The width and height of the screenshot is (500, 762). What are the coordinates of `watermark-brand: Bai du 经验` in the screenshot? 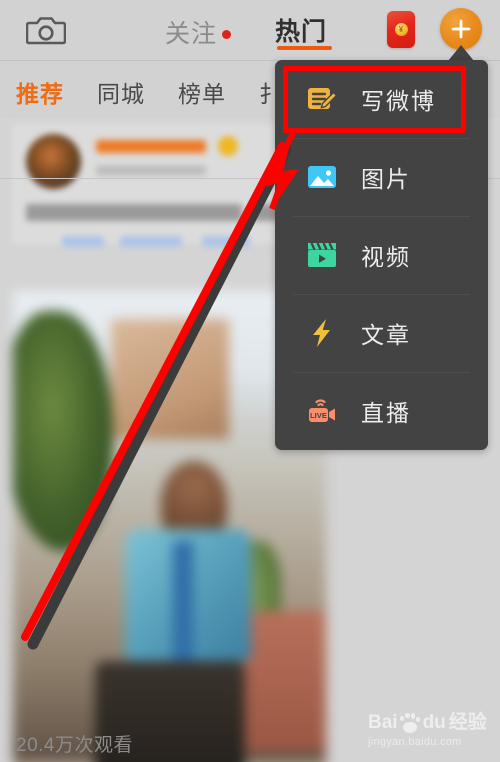 It's located at (431, 723).